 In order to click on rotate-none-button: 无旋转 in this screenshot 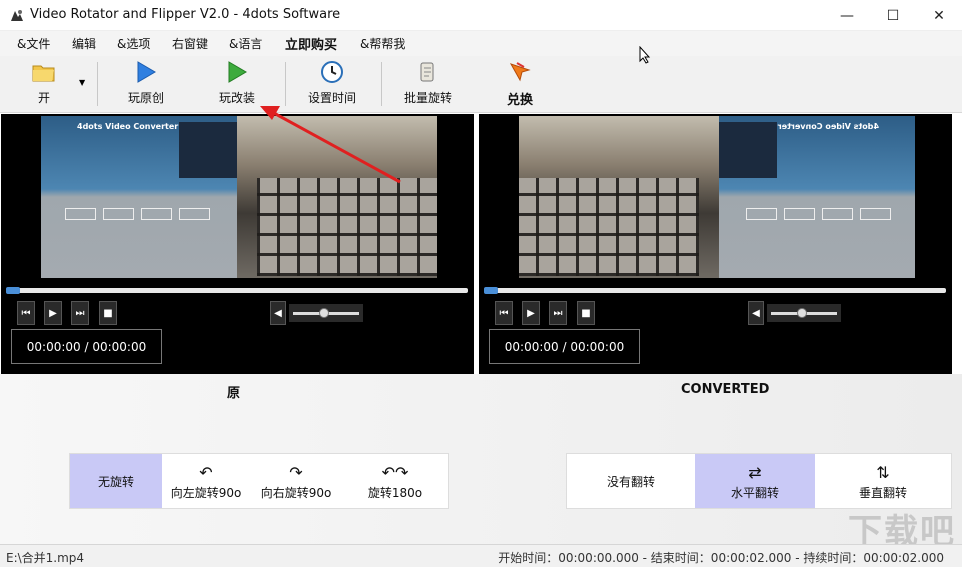, I will do `click(116, 481)`.